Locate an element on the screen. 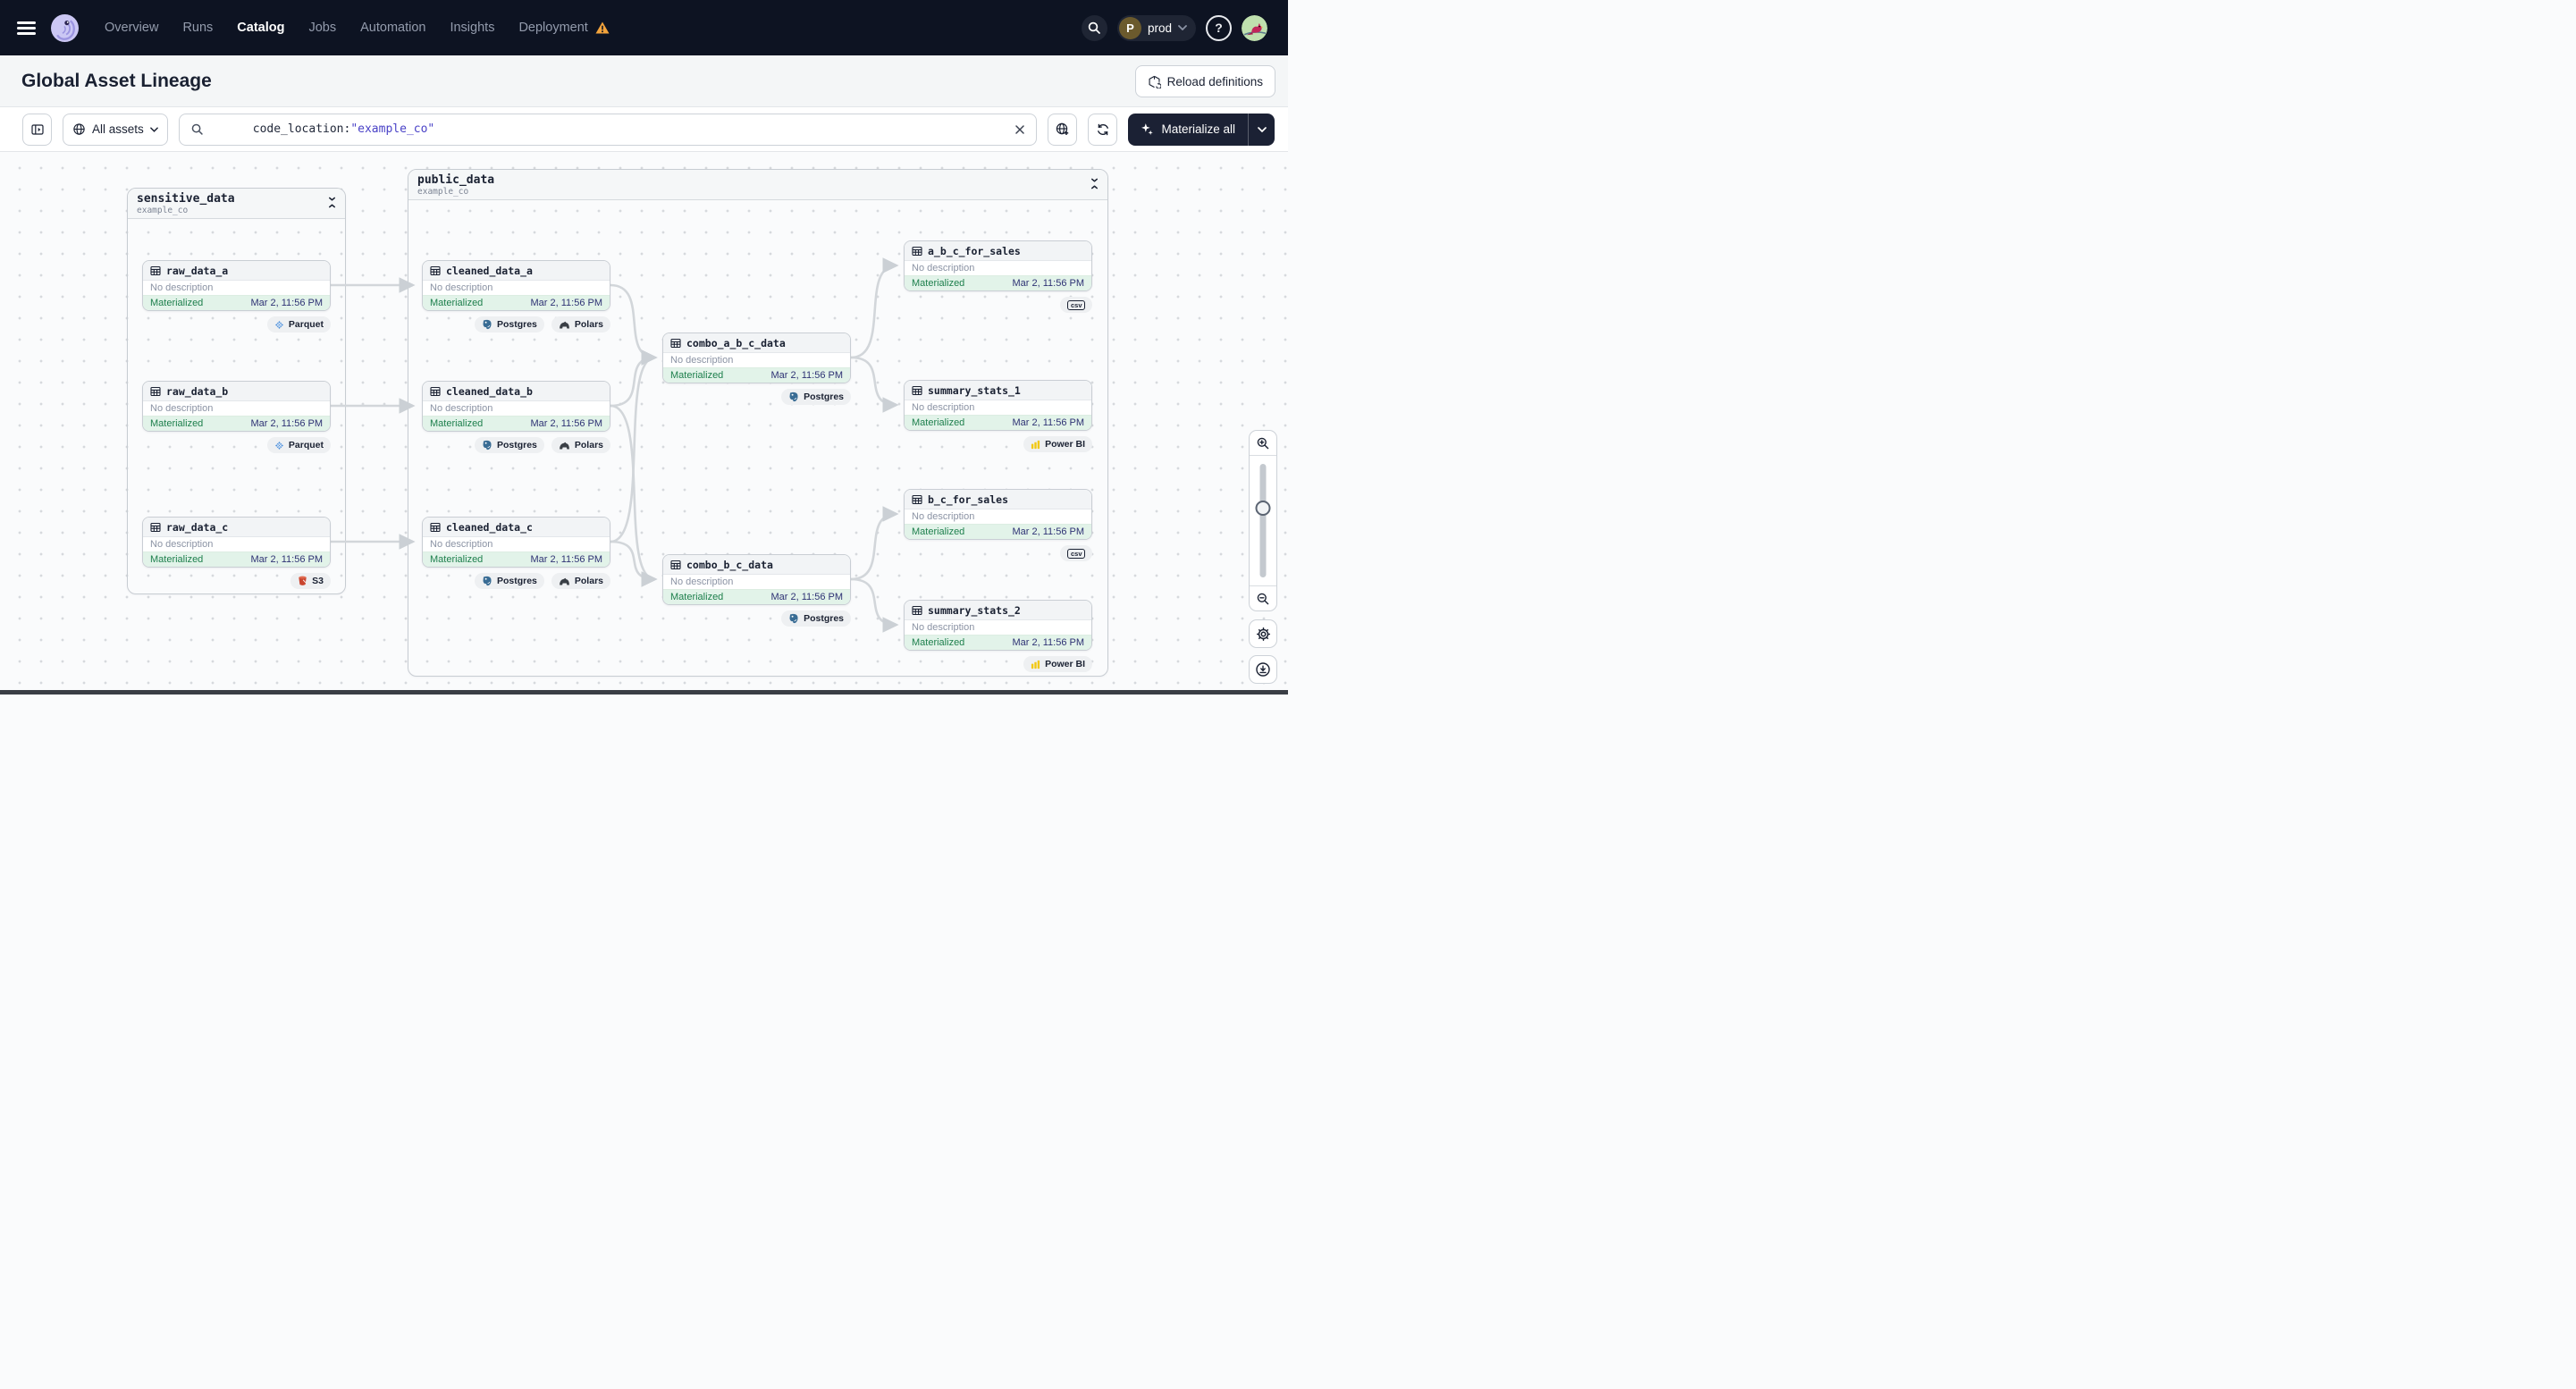 Image resolution: width=2576 pixels, height=1389 pixels. zoom-out-button is located at coordinates (1263, 598).